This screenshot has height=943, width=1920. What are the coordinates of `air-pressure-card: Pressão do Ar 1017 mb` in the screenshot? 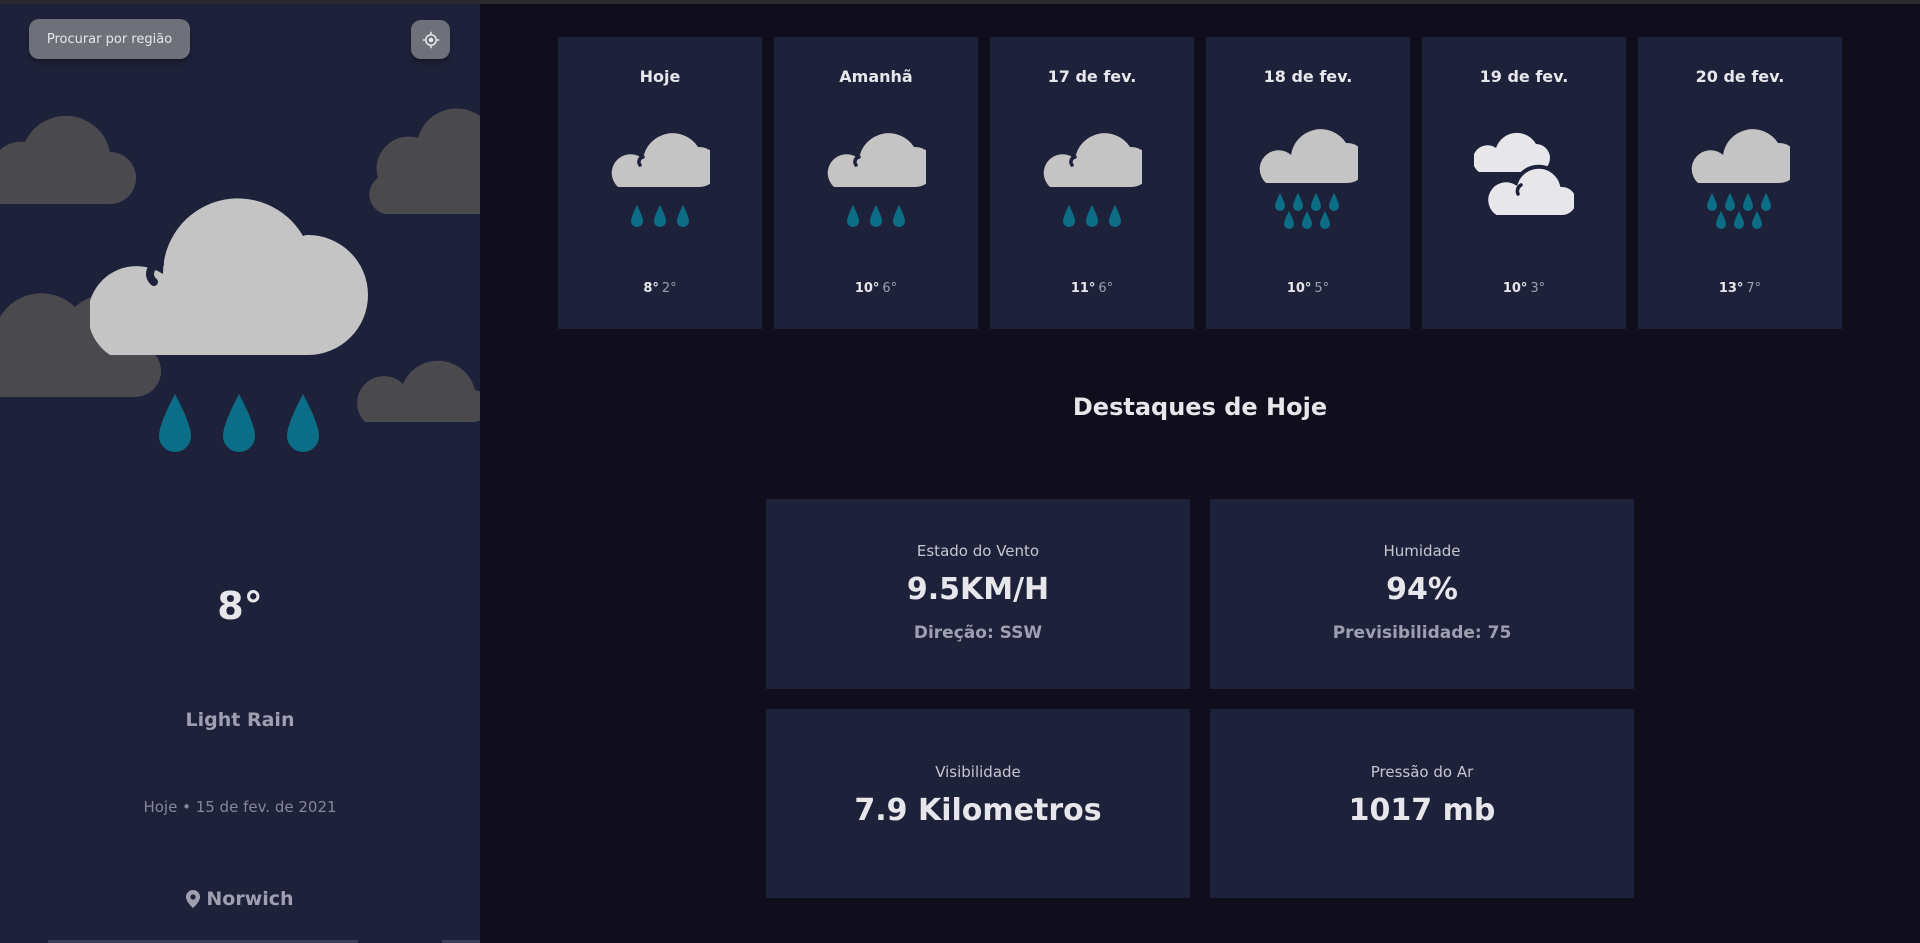 It's located at (1422, 803).